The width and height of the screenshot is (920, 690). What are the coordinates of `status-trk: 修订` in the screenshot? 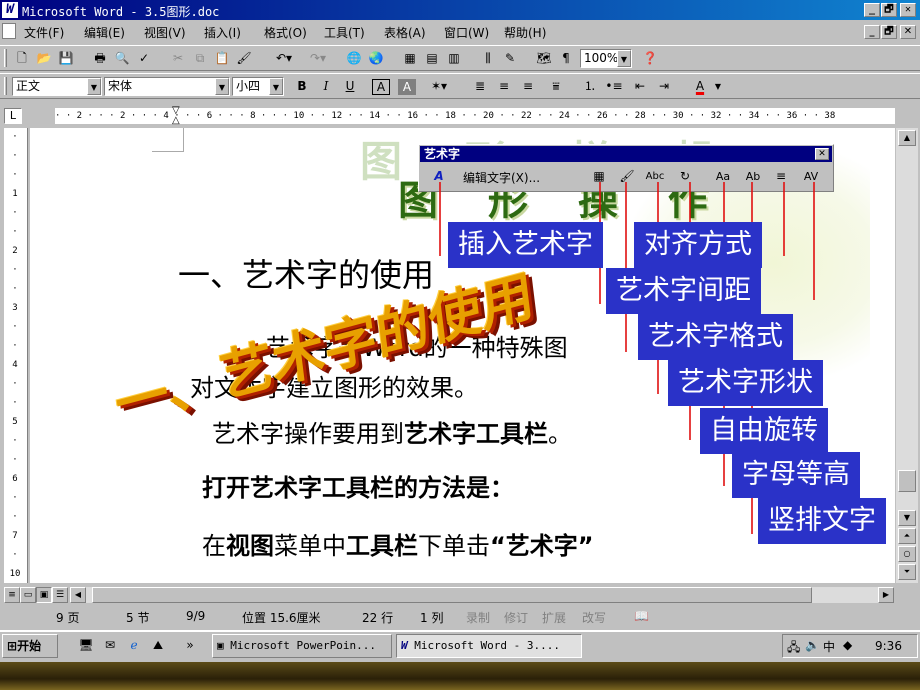 It's located at (516, 617).